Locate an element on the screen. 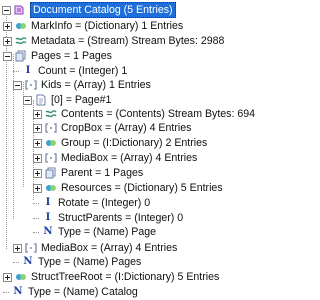 The width and height of the screenshot is (320, 300). tree-node-resources: Resources = (Dictionary) 5 Entries is located at coordinates (128, 188).